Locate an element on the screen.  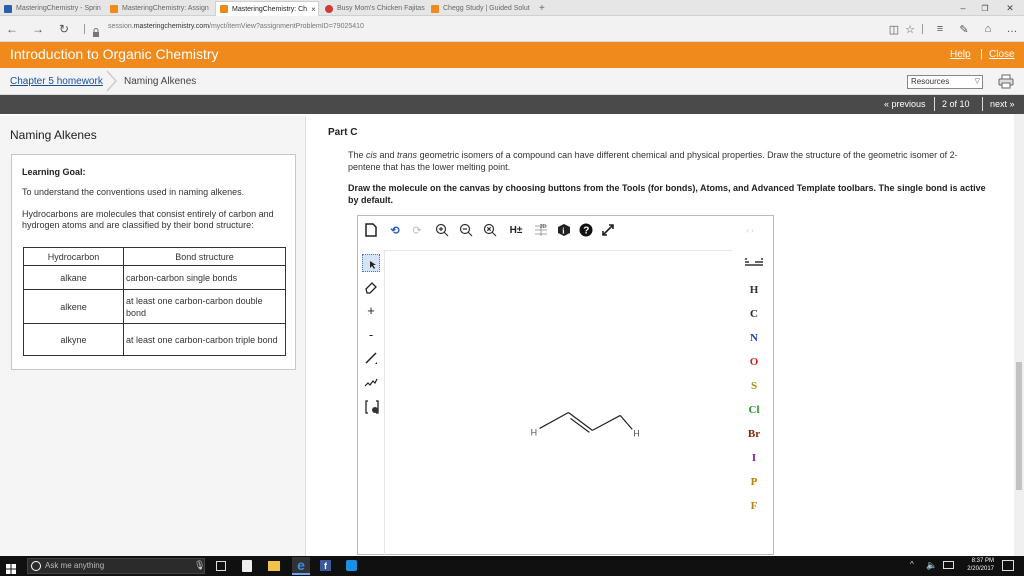
info-icon: i is located at coordinates (564, 230).